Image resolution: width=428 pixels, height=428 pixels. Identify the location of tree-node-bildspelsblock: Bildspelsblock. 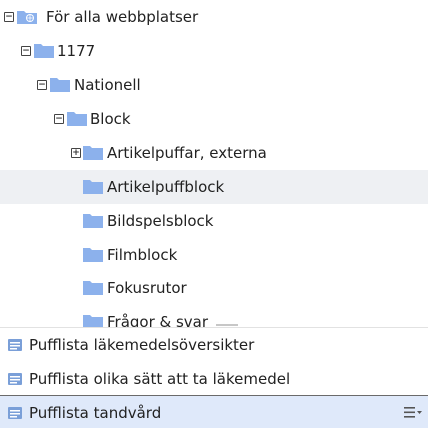
(214, 221).